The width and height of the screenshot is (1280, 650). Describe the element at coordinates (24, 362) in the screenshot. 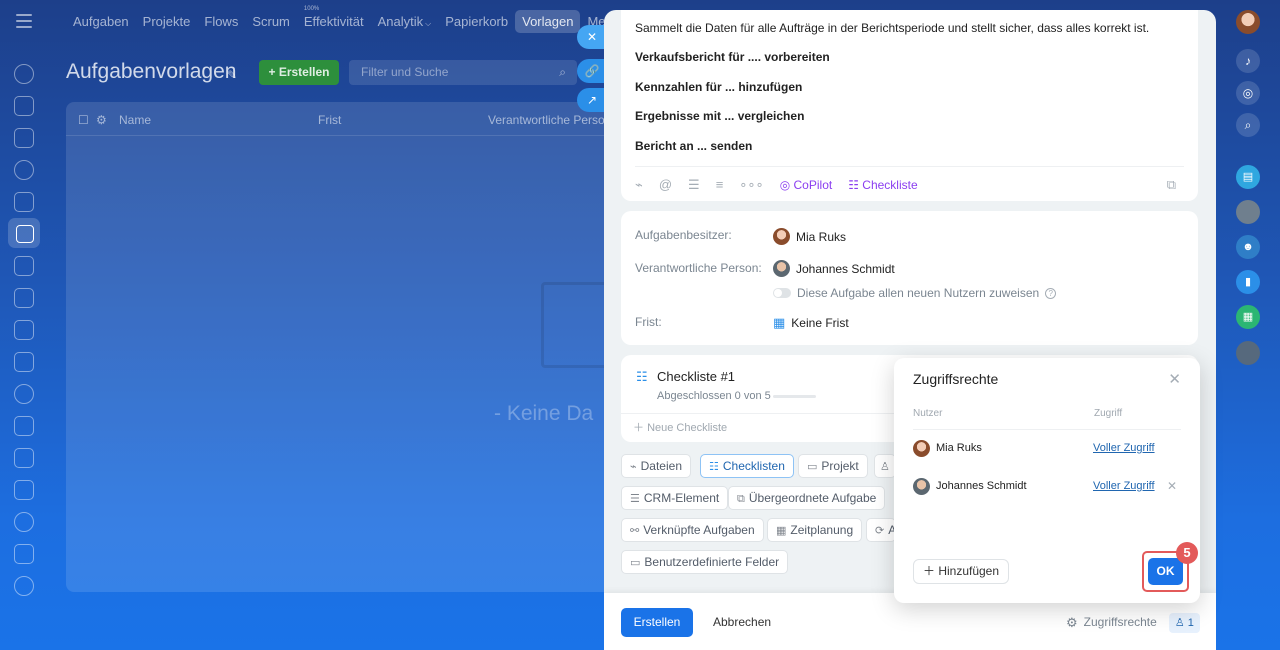

I see `rail-mail-icon` at that location.